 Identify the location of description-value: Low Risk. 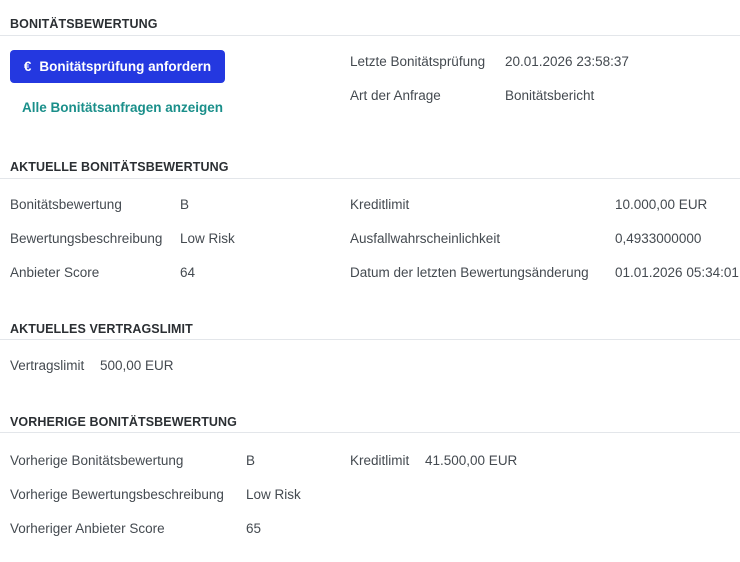
(207, 238).